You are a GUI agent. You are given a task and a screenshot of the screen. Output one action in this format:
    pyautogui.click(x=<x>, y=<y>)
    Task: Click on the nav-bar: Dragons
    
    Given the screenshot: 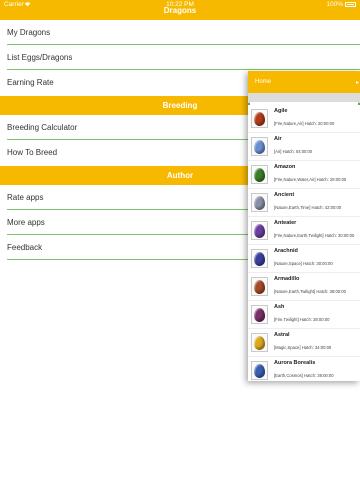 What is the action you would take?
    pyautogui.click(x=180, y=13)
    